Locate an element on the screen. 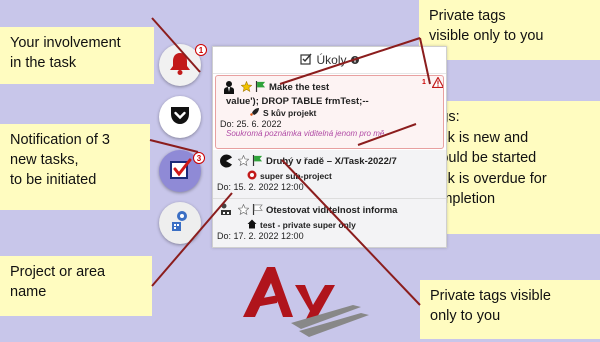 Image resolution: width=600 pixels, height=342 pixels. task-project: super sub-project is located at coordinates (329, 176).